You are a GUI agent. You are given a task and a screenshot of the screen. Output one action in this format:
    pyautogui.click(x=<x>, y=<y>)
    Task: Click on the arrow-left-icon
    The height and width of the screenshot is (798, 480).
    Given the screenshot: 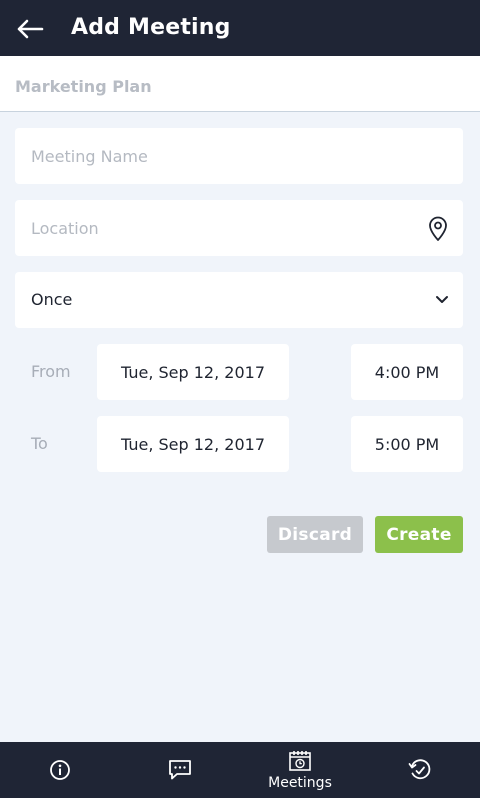 What is the action you would take?
    pyautogui.click(x=30, y=29)
    